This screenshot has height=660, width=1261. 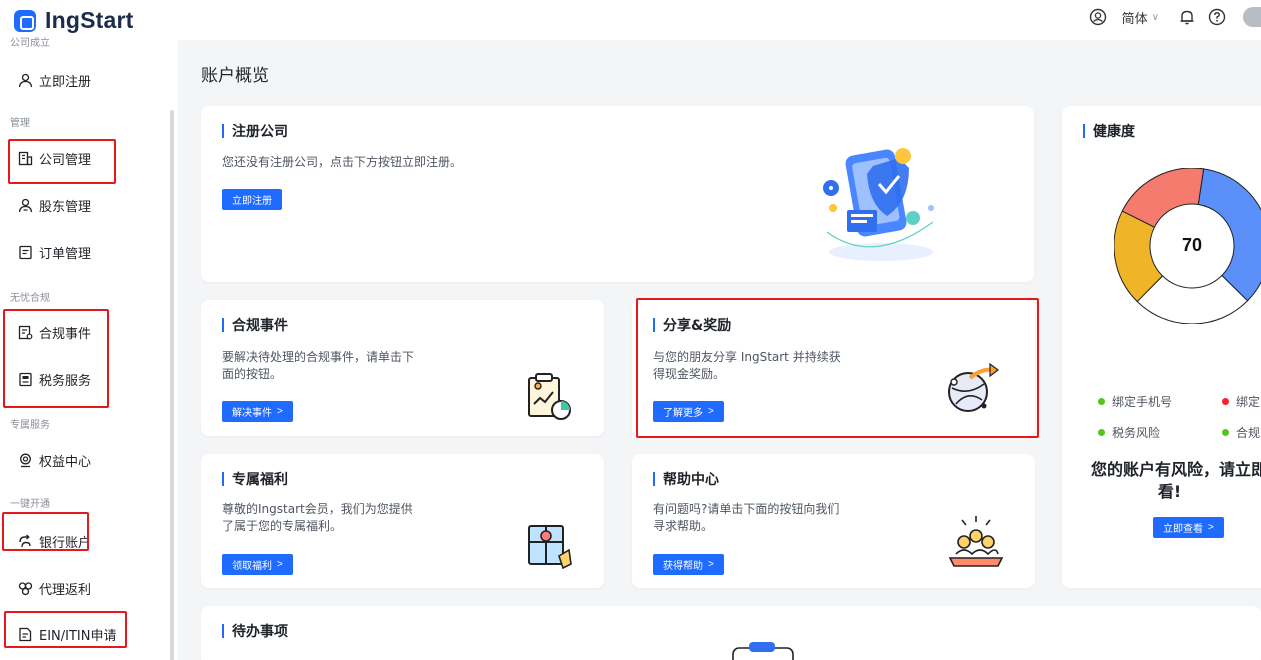 What do you see at coordinates (833, 521) in the screenshot?
I see `help-center-card: 帮助中心 有问题吗?请单击下面的按钮向我们 寻求帮助。 获得帮助 >` at bounding box center [833, 521].